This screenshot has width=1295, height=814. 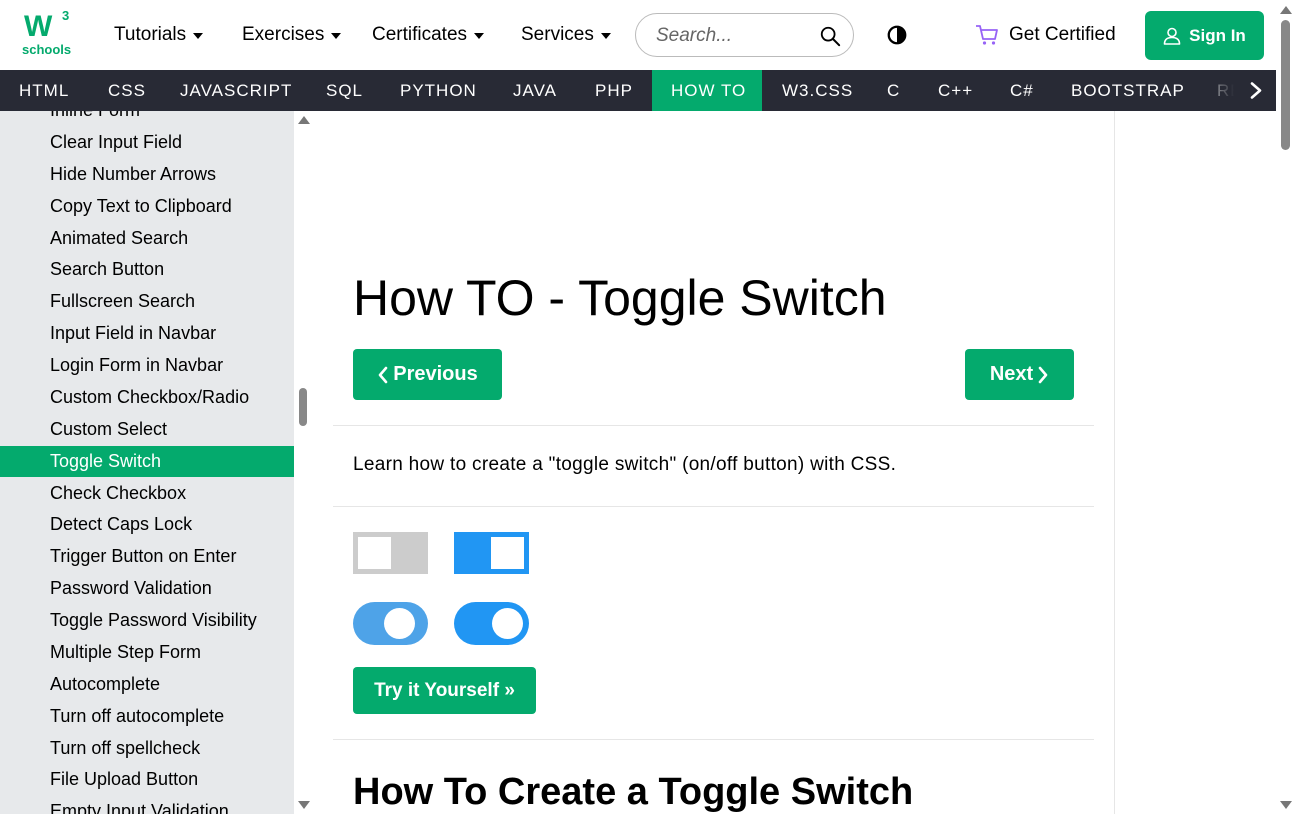 I want to click on sidebar-scrollbar, so click(x=303, y=462).